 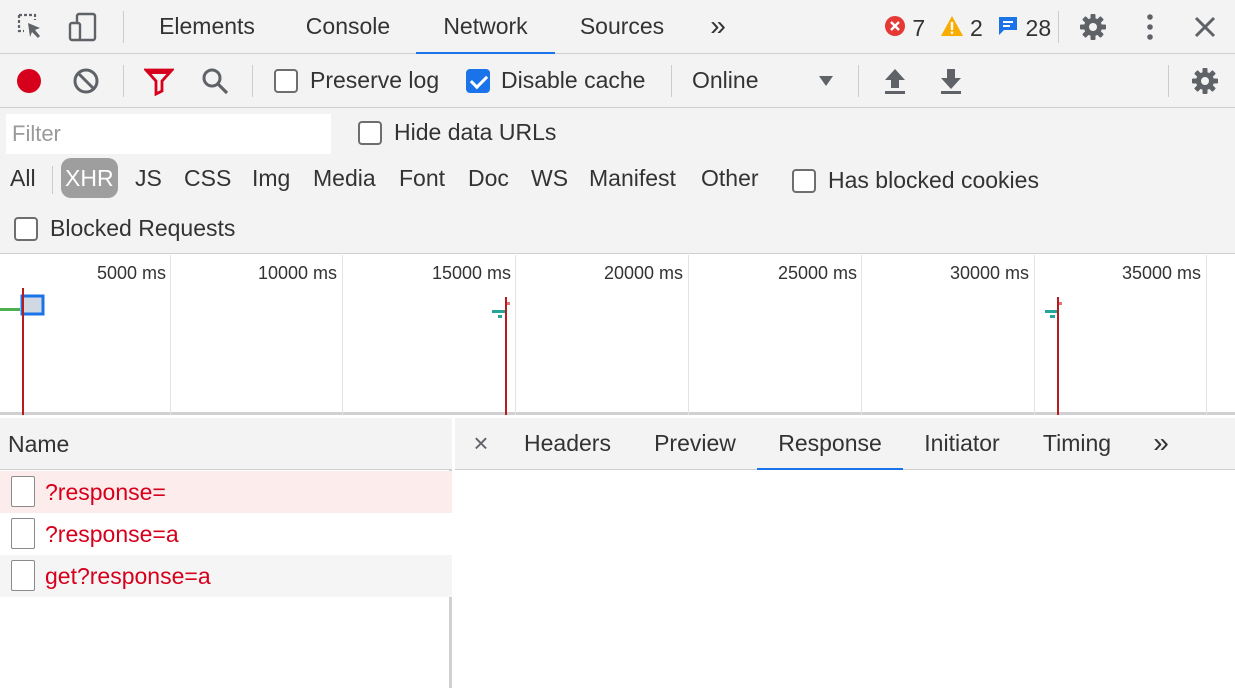 What do you see at coordinates (804, 181) in the screenshot?
I see `has-blocked-cookies-checkbox` at bounding box center [804, 181].